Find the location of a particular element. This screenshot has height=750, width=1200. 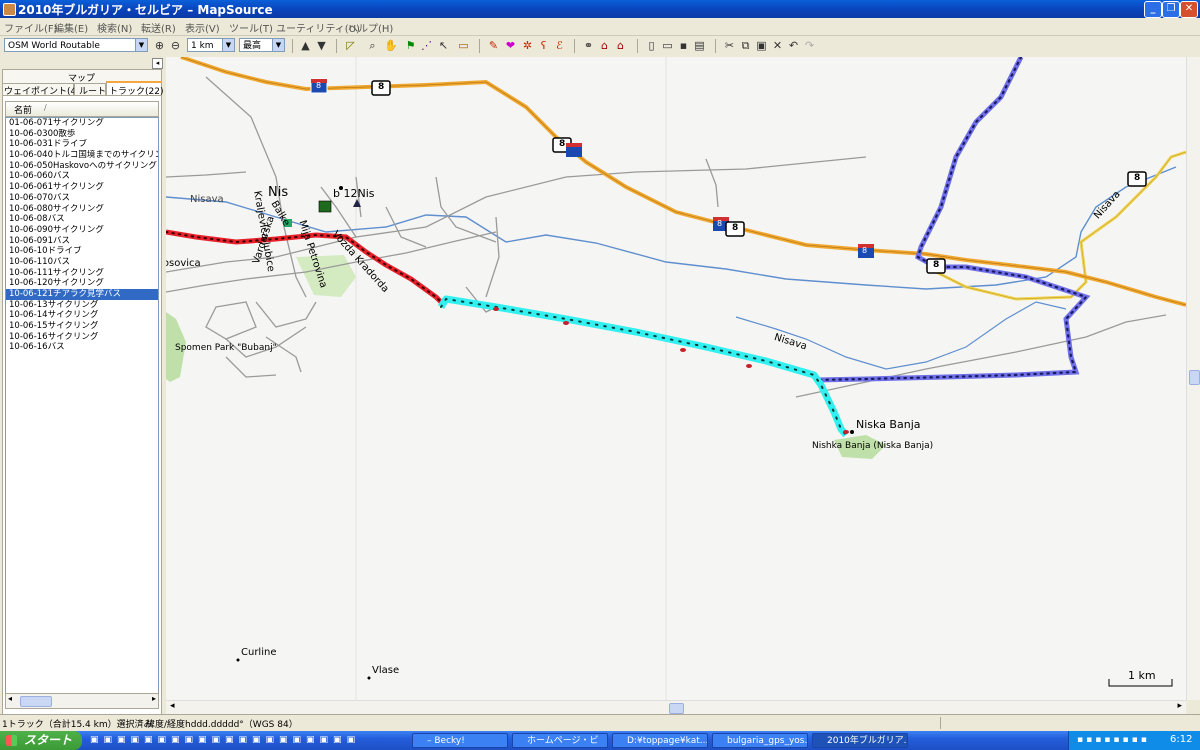

poi-icon is located at coordinates (325, 206).